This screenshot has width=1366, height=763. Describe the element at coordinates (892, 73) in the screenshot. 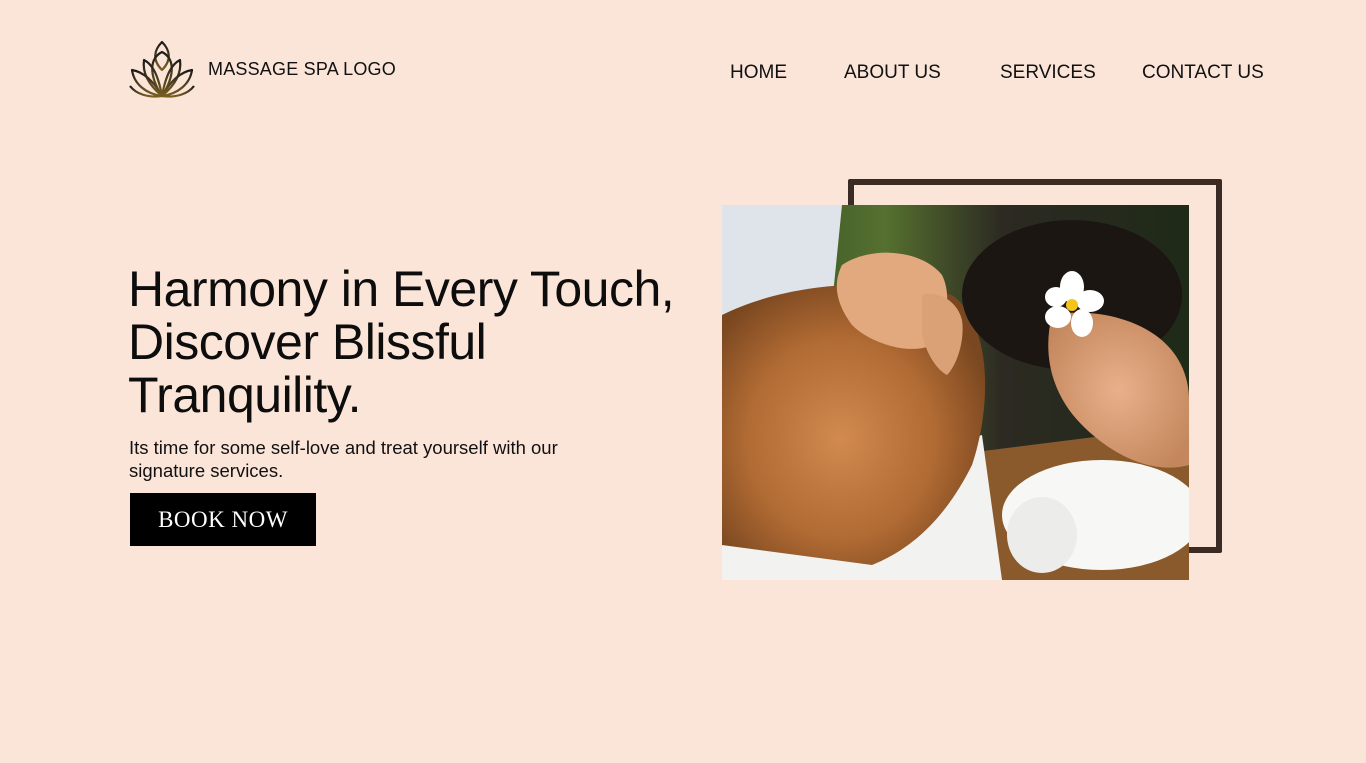

I see `nav-item-about-us: ABOUT US` at that location.